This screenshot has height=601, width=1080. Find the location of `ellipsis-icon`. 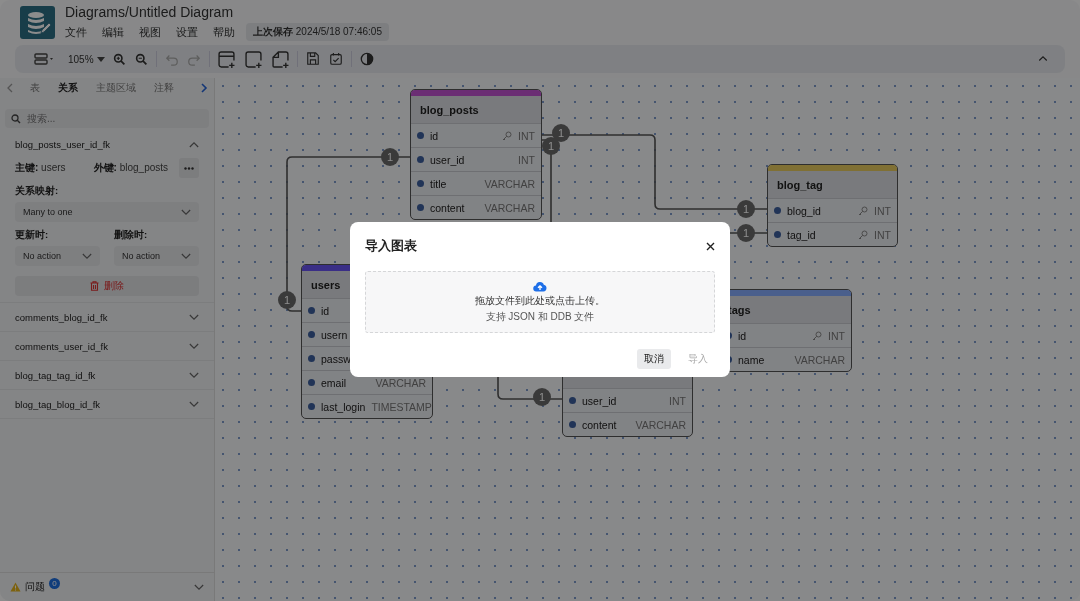

ellipsis-icon is located at coordinates (189, 168).